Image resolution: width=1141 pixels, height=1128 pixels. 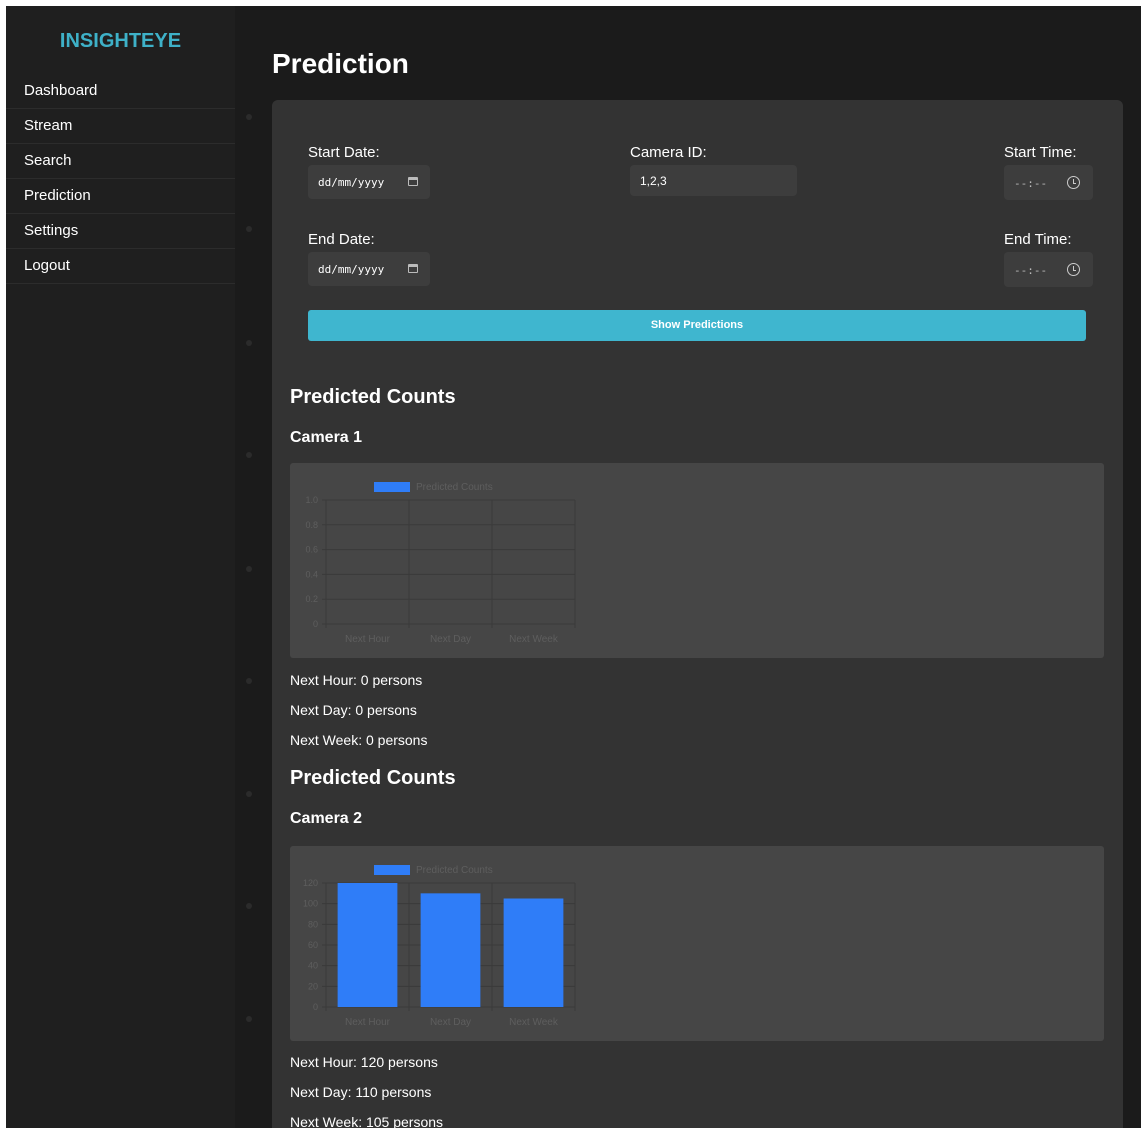 I want to click on stat-next-week: Next Week: 0 persons, so click(x=359, y=740).